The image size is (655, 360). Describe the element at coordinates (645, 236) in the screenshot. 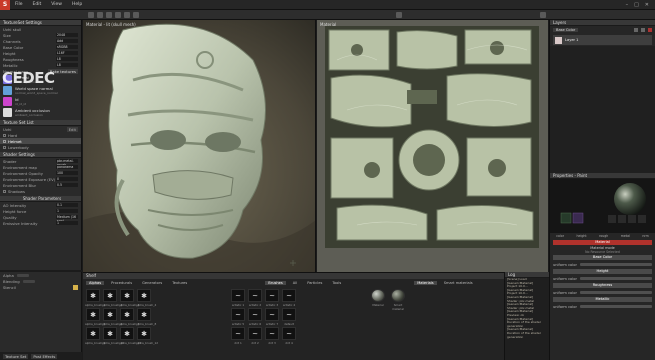

I see `channel-toggle: nrm` at that location.